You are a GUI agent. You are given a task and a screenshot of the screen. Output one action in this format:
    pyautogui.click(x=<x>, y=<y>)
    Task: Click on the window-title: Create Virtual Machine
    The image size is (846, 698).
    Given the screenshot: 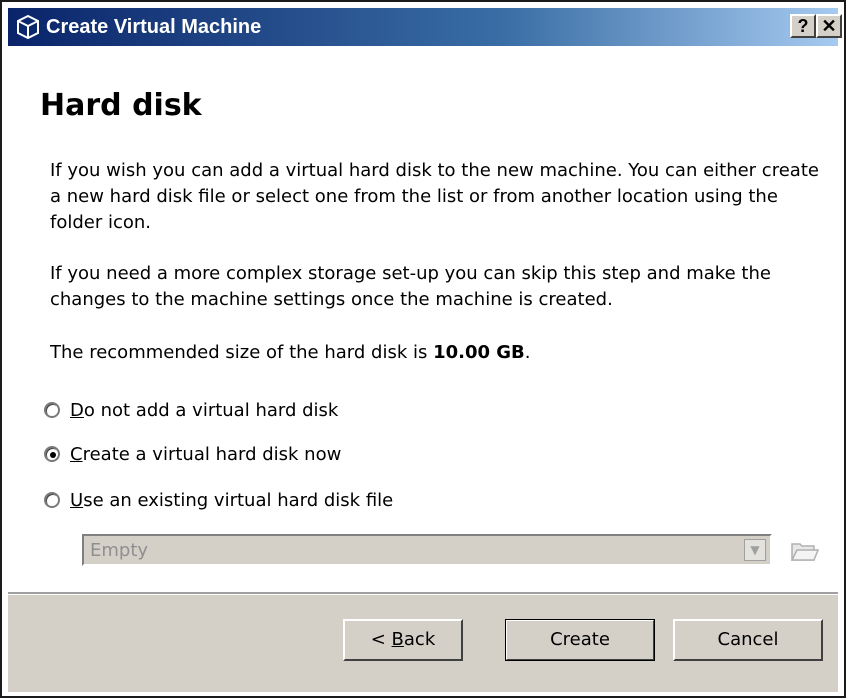 What is the action you would take?
    pyautogui.click(x=154, y=27)
    